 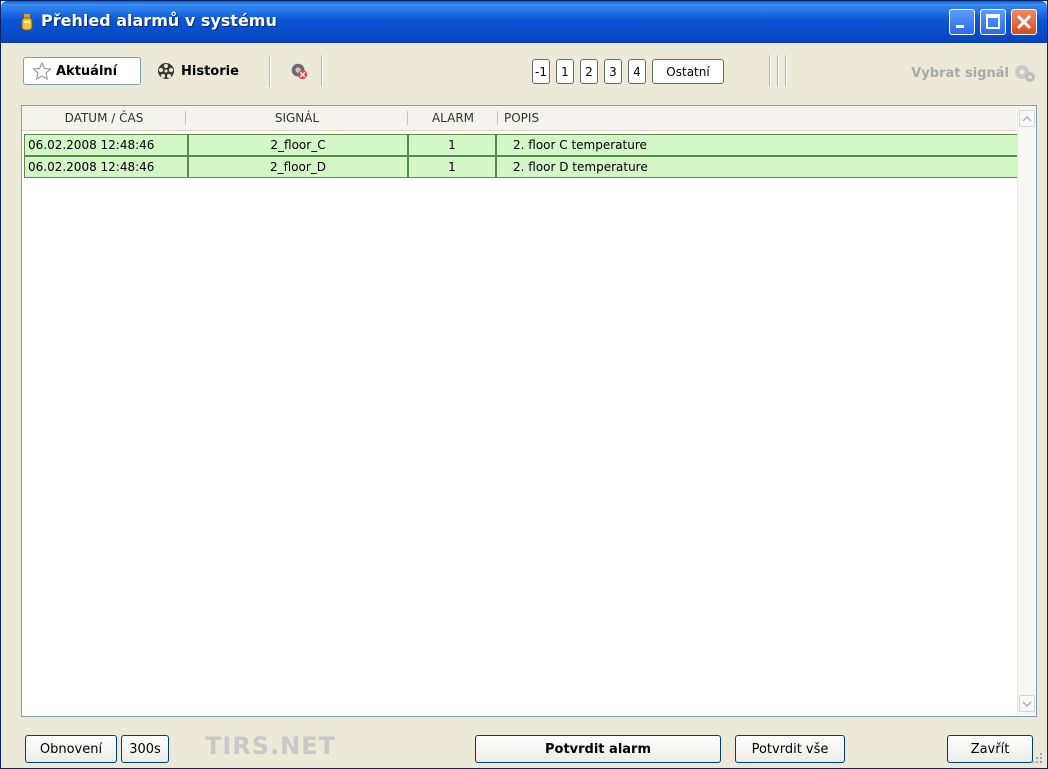 I want to click on page-button-3: 3, so click(x=613, y=71).